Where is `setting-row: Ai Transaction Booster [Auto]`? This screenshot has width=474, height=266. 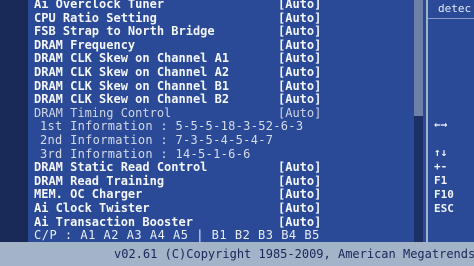 setting-row: Ai Transaction Booster [Auto] is located at coordinates (230, 222).